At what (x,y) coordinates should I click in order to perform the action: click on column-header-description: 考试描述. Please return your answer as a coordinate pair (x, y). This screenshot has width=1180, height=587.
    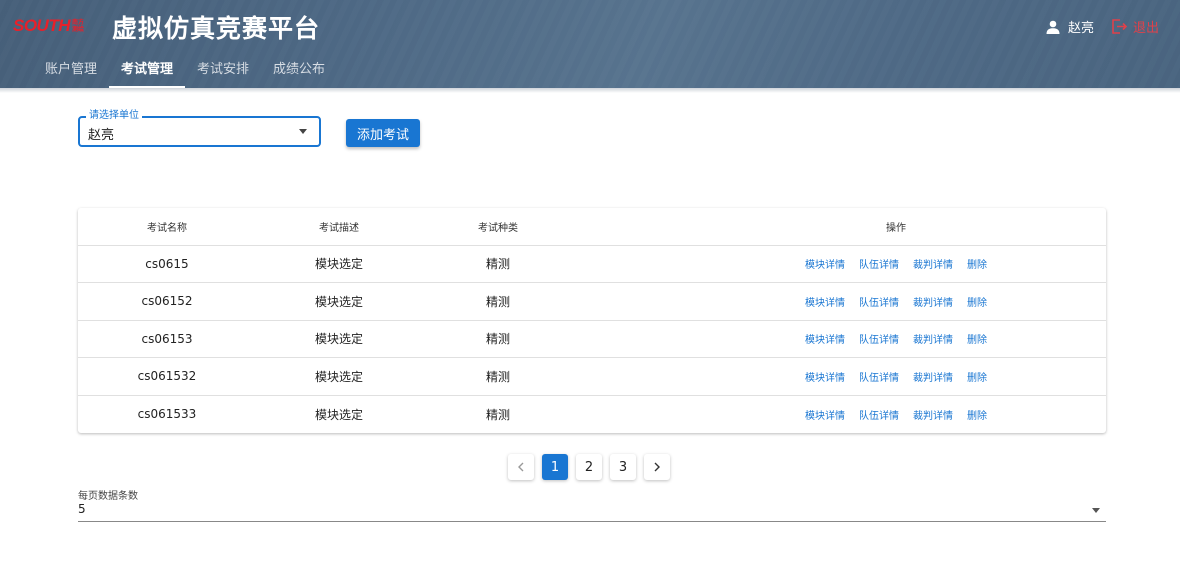
    Looking at the image, I should click on (339, 227).